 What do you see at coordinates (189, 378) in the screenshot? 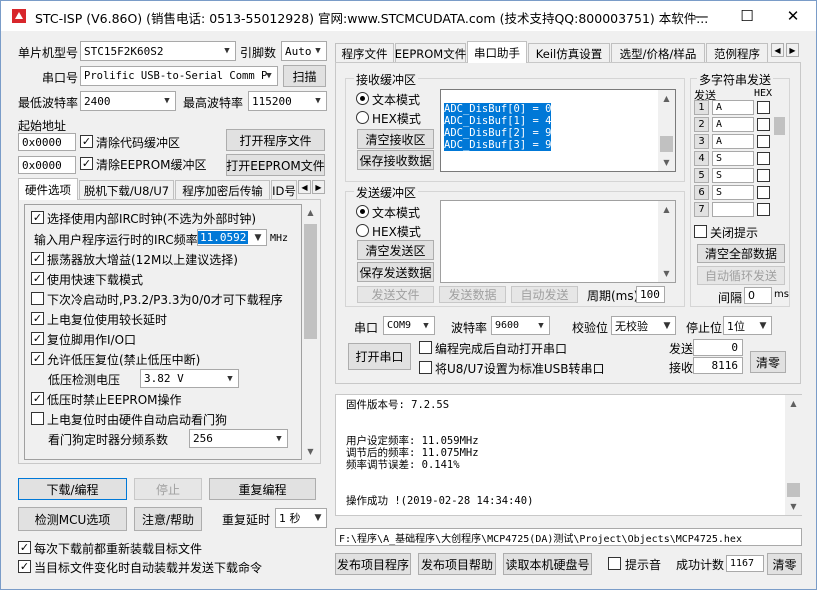
I see `low-voltage-select: 3.82 V ▼` at bounding box center [189, 378].